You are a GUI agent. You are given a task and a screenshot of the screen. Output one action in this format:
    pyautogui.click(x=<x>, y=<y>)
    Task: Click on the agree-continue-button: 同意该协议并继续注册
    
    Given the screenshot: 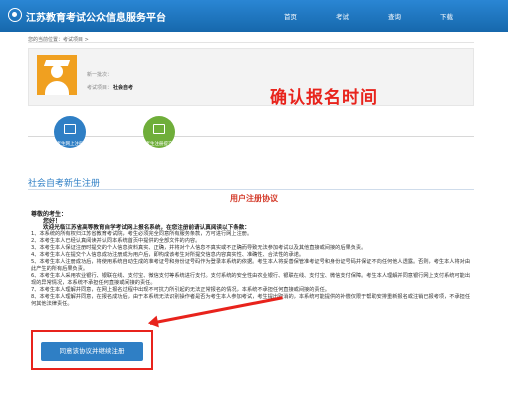 What is the action you would take?
    pyautogui.click(x=92, y=351)
    